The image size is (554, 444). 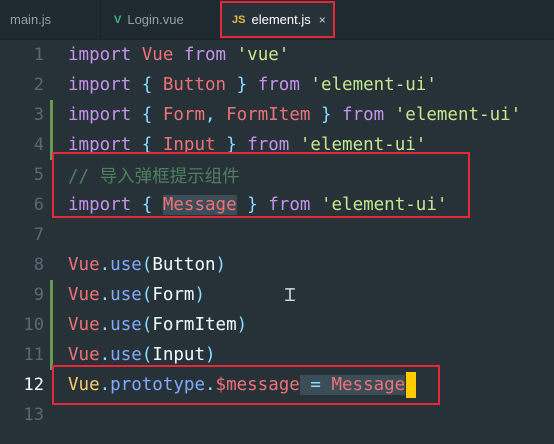 What do you see at coordinates (38, 265) in the screenshot?
I see `line-number: 8` at bounding box center [38, 265].